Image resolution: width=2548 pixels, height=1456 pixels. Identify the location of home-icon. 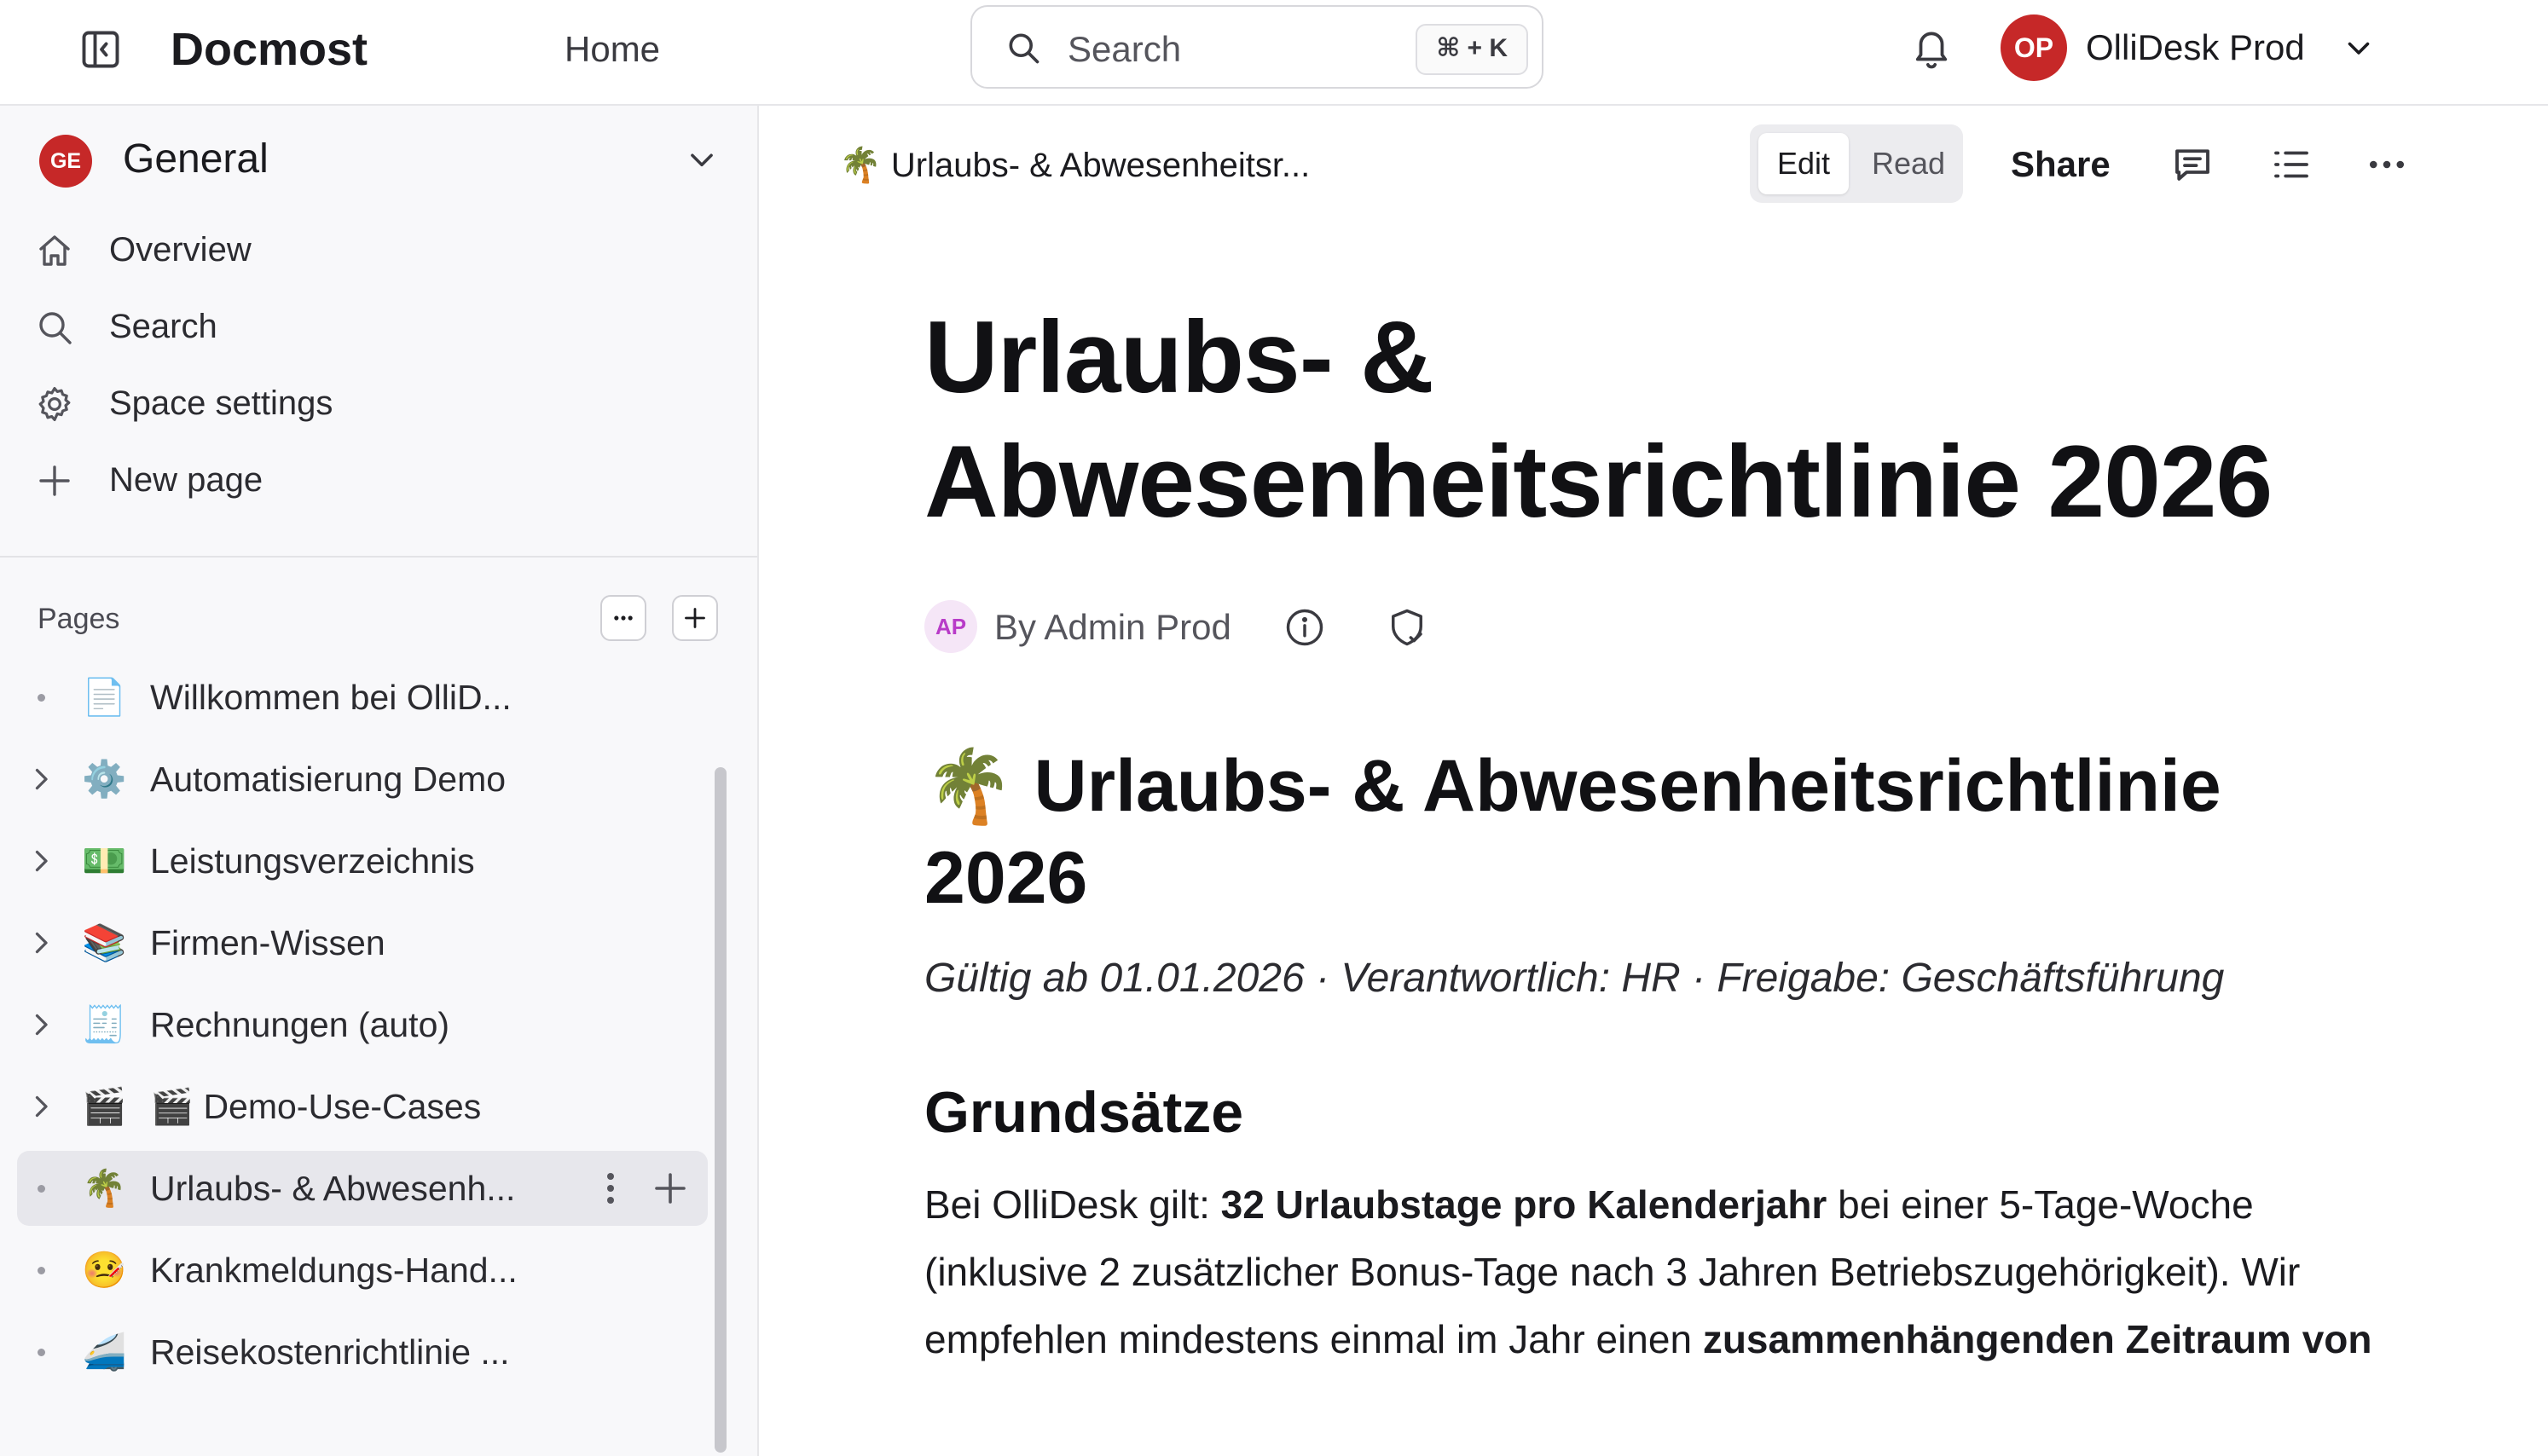
(54, 250).